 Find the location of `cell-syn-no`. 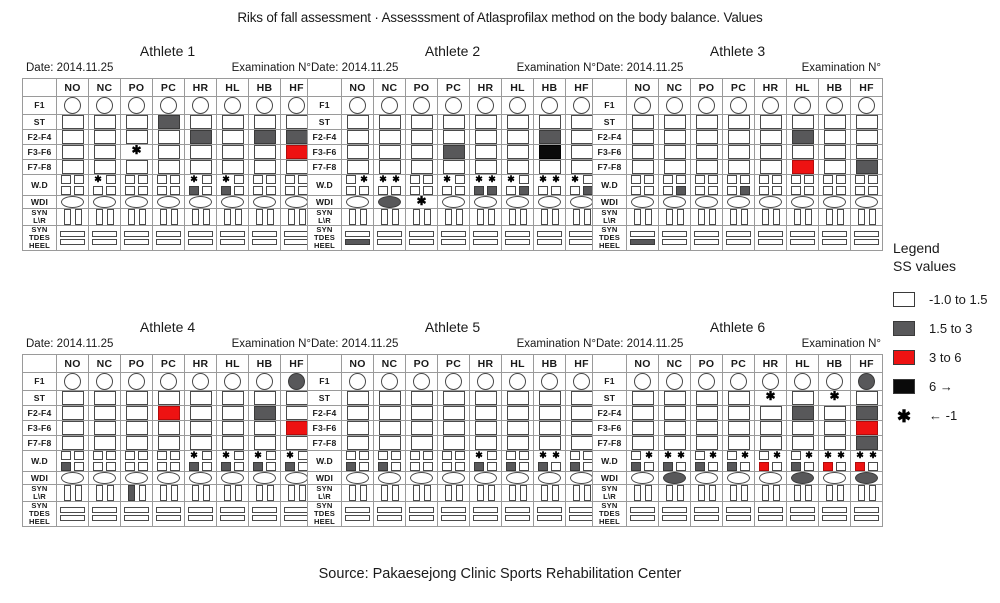

cell-syn-no is located at coordinates (357, 217).